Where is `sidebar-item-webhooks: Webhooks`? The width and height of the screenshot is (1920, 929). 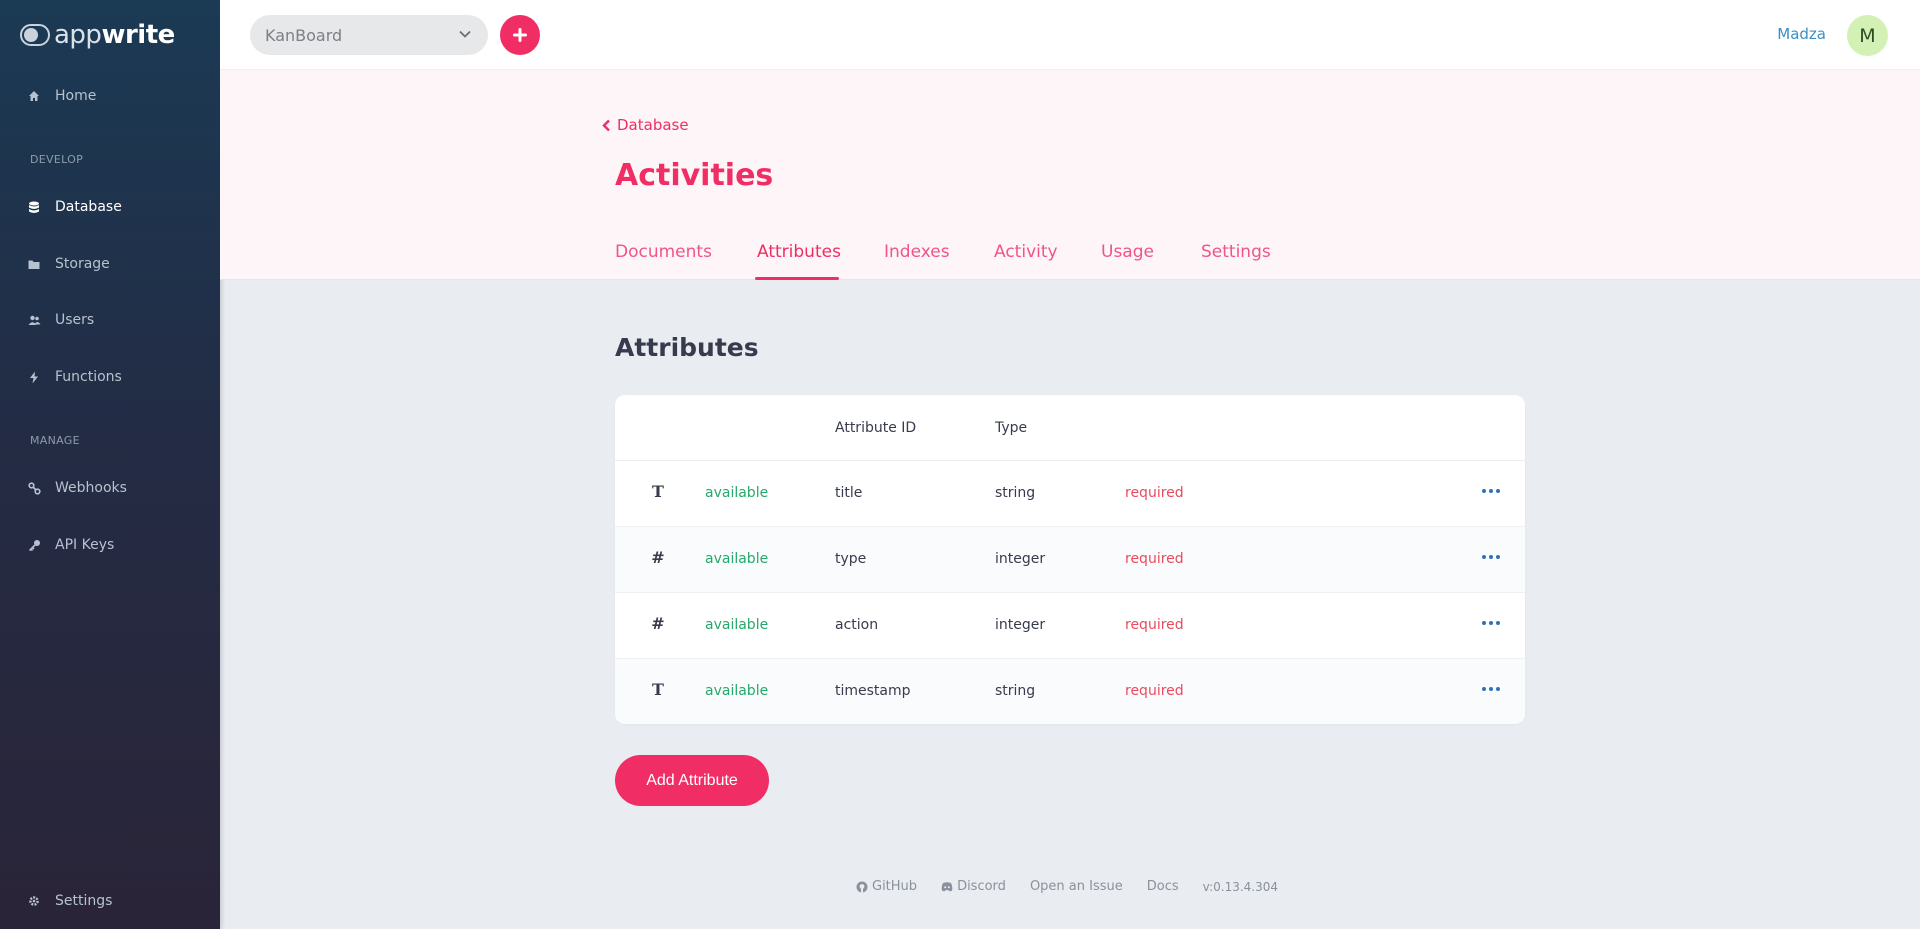
sidebar-item-webhooks: Webhooks is located at coordinates (77, 488).